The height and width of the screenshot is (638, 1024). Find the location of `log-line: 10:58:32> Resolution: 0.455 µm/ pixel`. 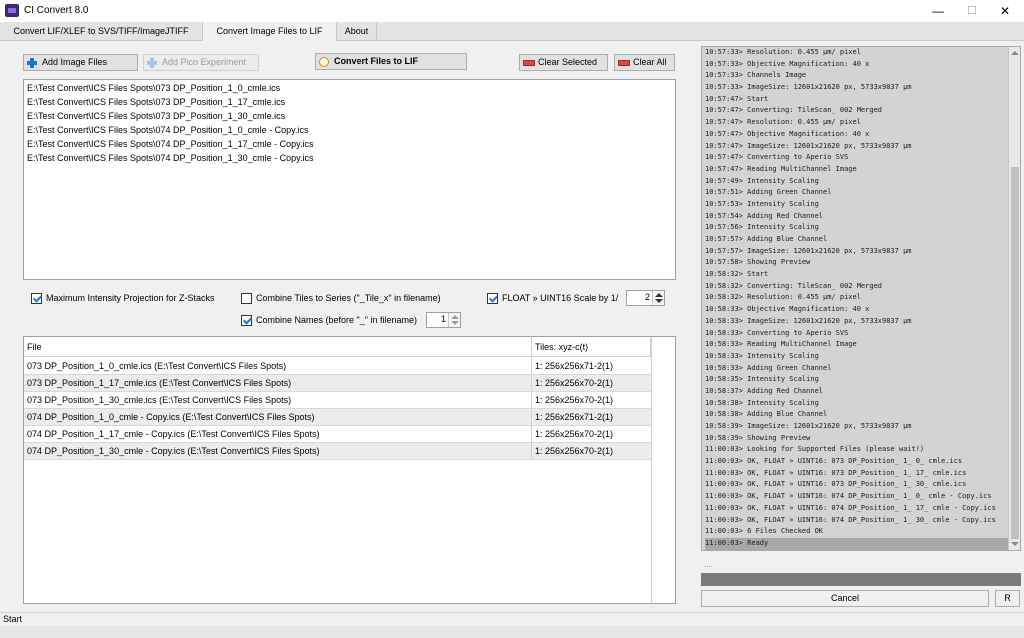

log-line: 10:58:32> Resolution: 0.455 µm/ pixel is located at coordinates (783, 297).